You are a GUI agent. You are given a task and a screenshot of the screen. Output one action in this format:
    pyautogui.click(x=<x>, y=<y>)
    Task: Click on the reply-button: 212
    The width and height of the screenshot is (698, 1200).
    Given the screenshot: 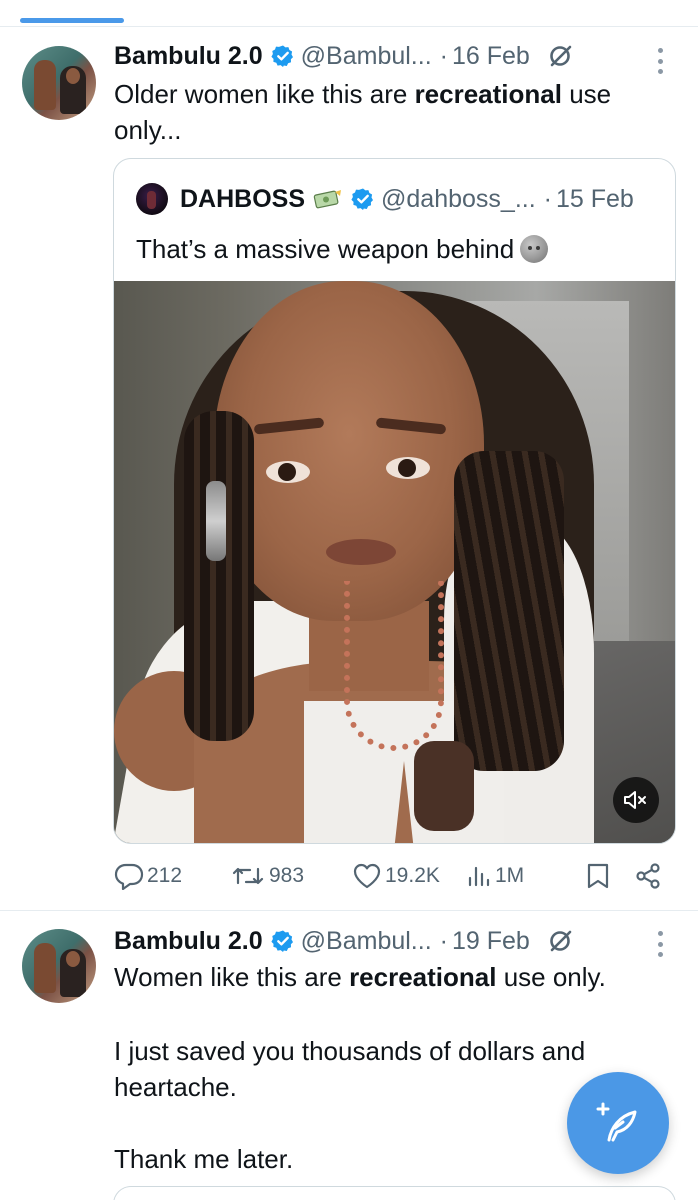 What is the action you would take?
    pyautogui.click(x=148, y=876)
    